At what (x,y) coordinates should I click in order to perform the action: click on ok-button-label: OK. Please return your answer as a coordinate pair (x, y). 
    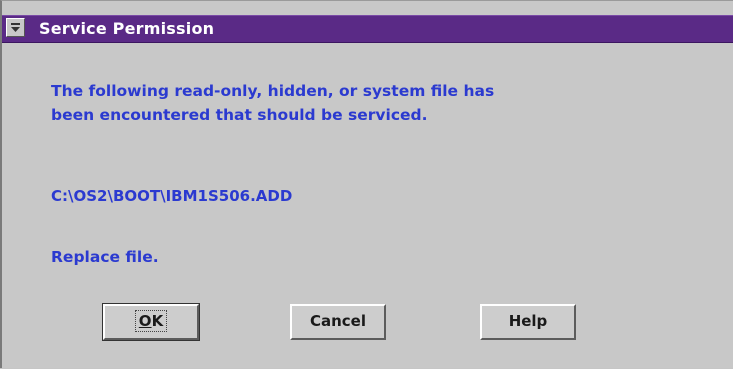
    Looking at the image, I should click on (151, 321).